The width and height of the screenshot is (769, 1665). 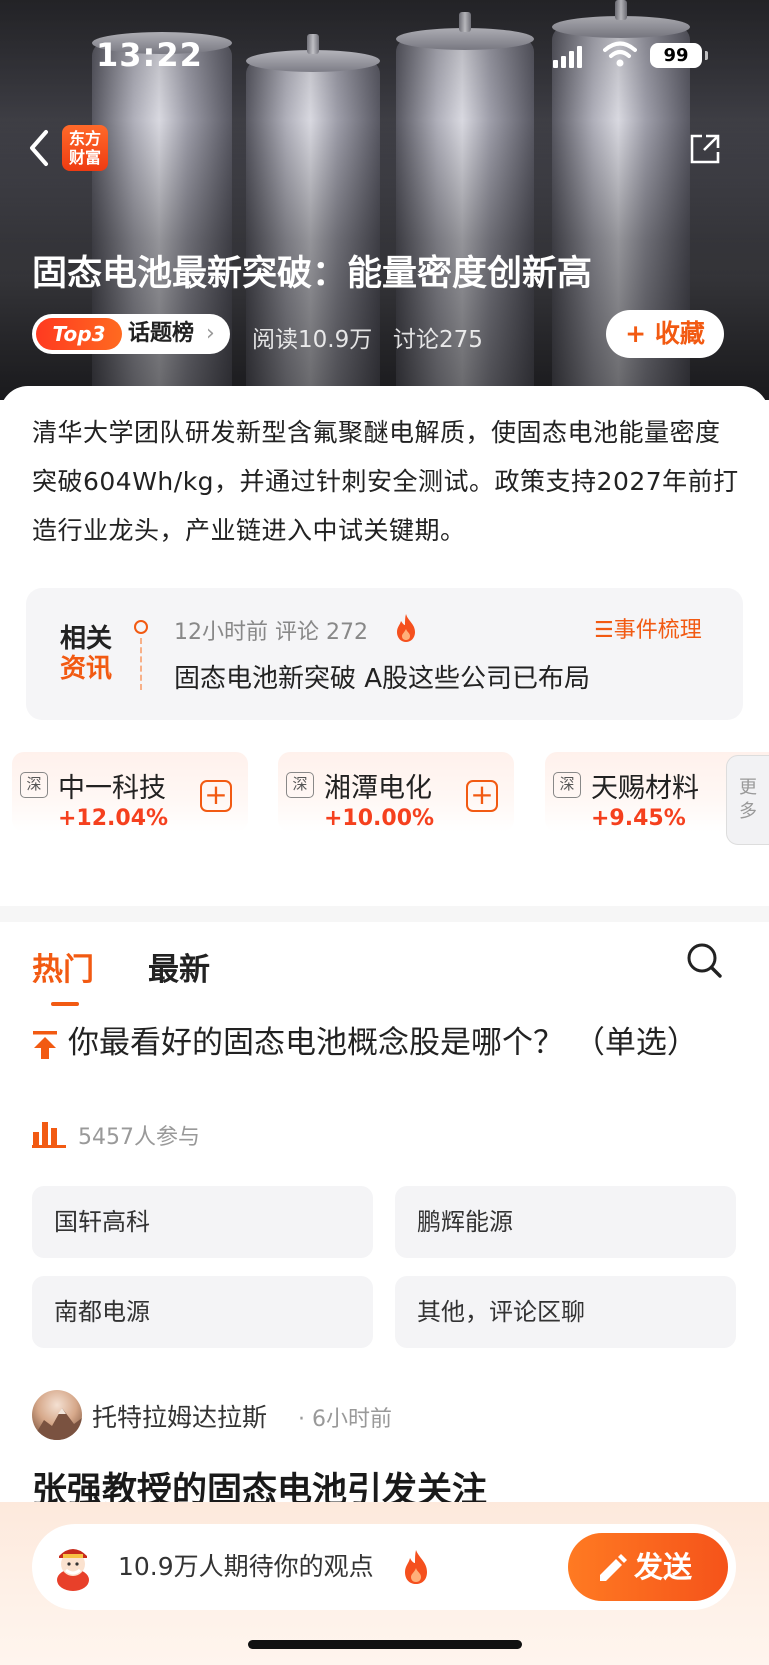 What do you see at coordinates (79, 334) in the screenshot?
I see `top3-badge: Top3` at bounding box center [79, 334].